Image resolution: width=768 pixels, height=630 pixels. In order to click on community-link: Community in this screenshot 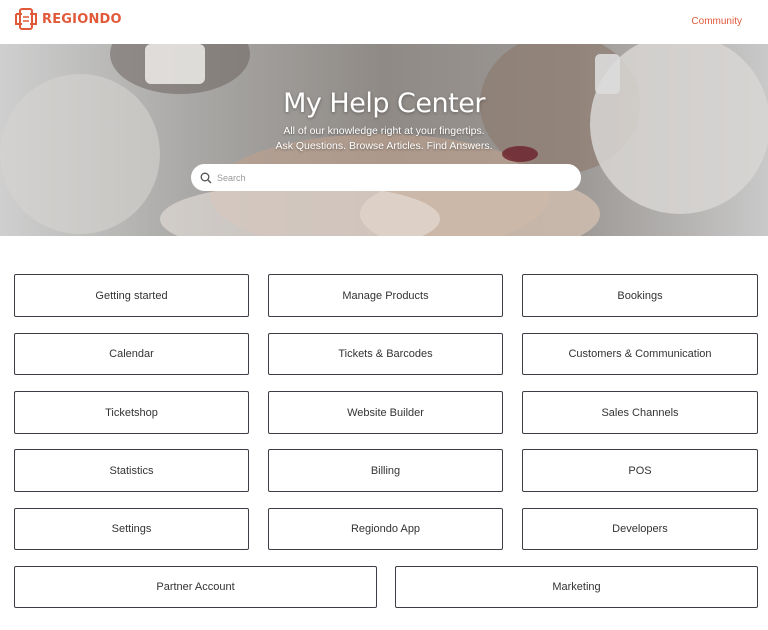, I will do `click(716, 21)`.